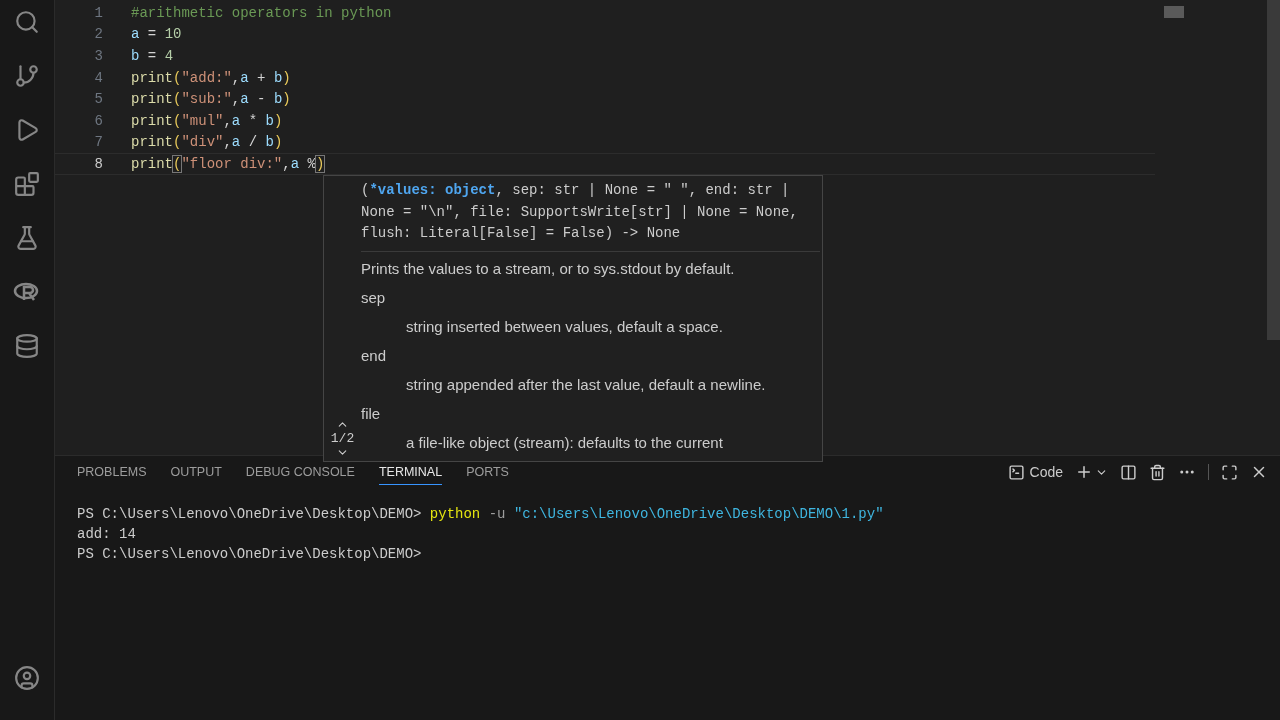  What do you see at coordinates (98, 120) in the screenshot?
I see `line-number: 6` at bounding box center [98, 120].